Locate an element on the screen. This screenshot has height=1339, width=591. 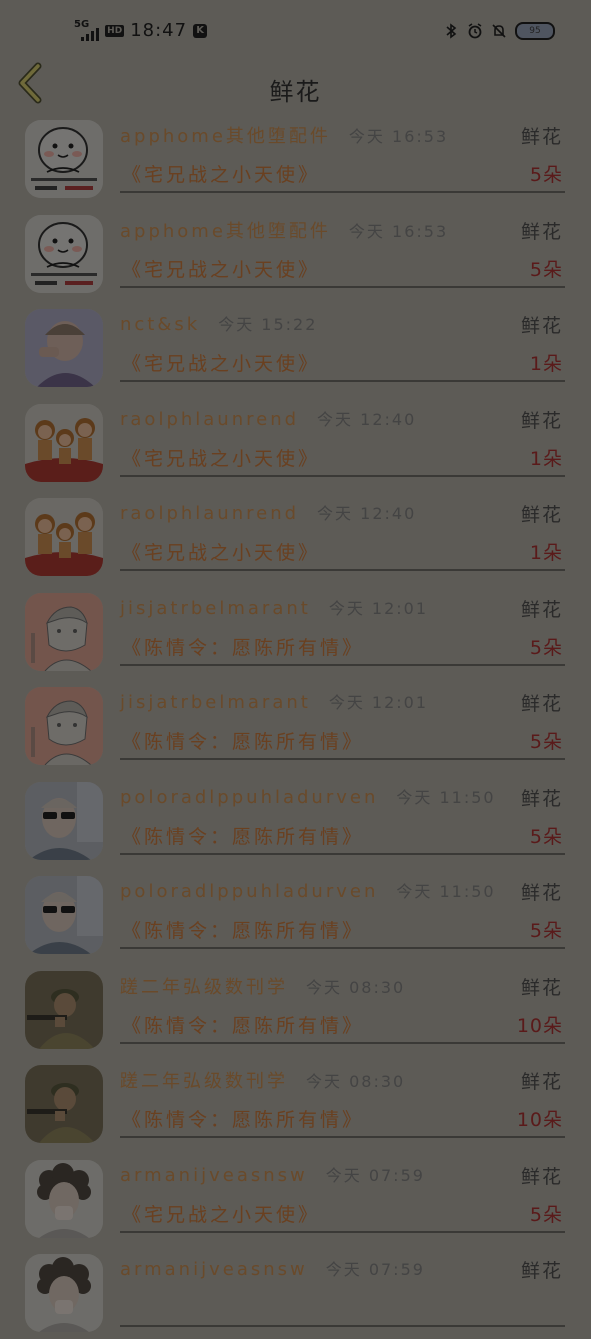
k-badge: K is located at coordinates (200, 30).